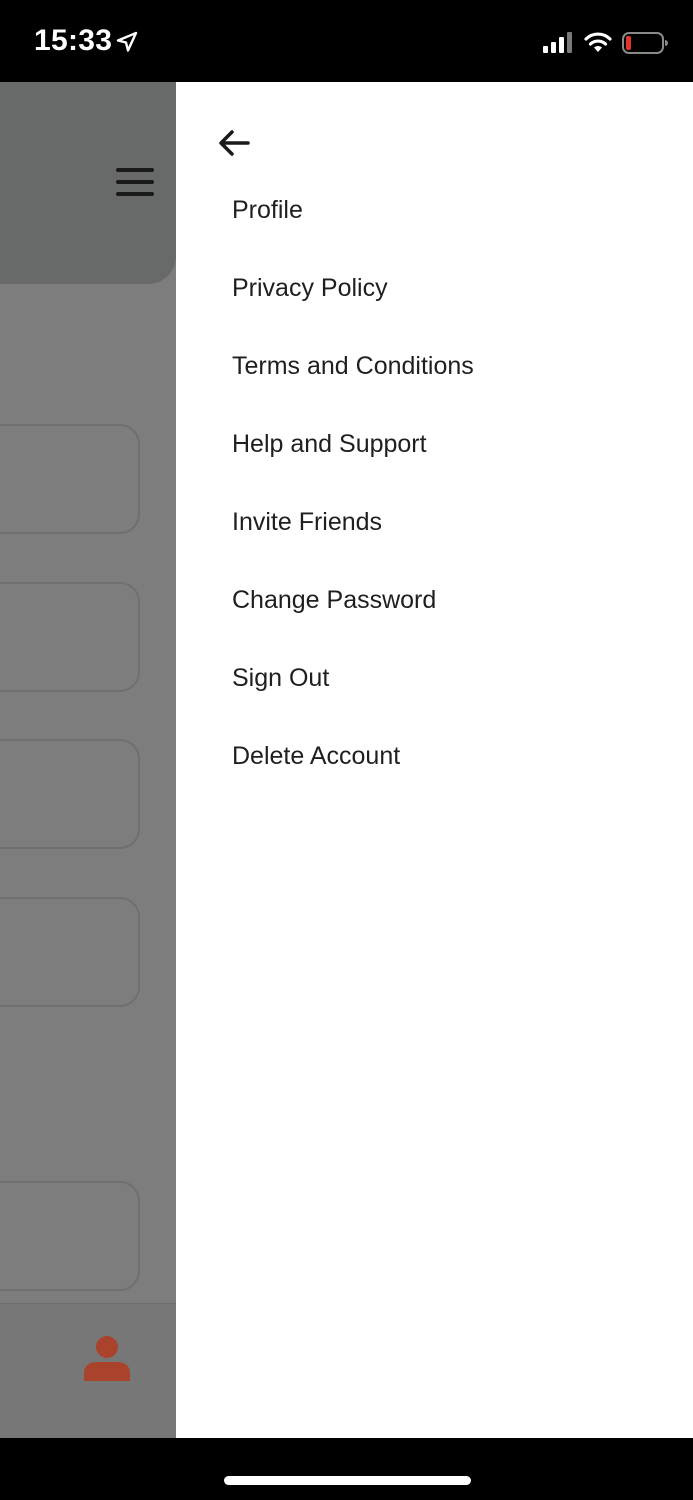  What do you see at coordinates (353, 617) in the screenshot?
I see `menu-item-change-password: Change Password` at bounding box center [353, 617].